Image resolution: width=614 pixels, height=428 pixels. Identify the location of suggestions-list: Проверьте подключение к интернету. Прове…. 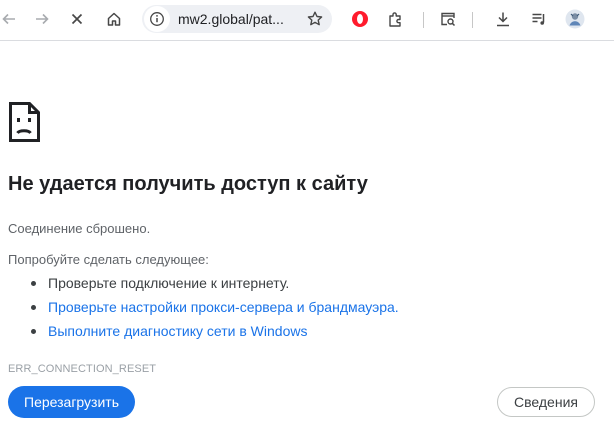
(203, 307).